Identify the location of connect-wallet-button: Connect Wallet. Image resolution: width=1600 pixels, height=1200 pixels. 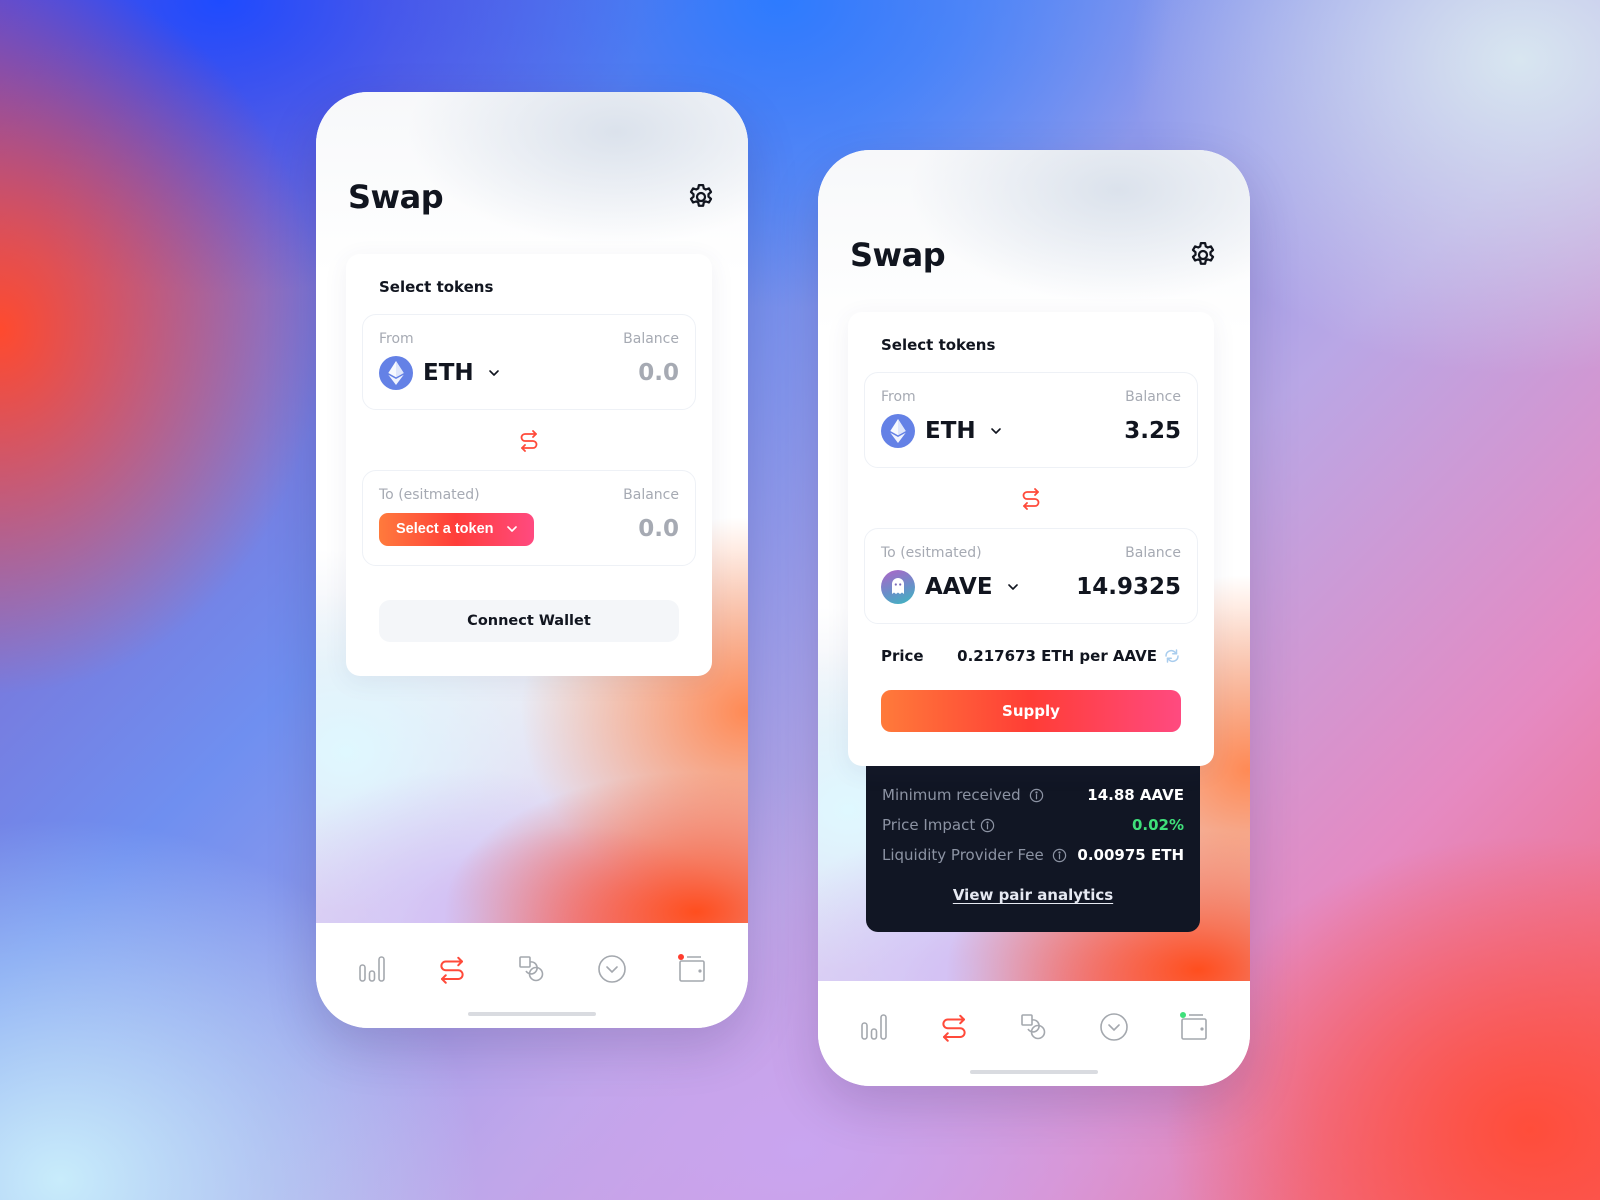
(529, 621).